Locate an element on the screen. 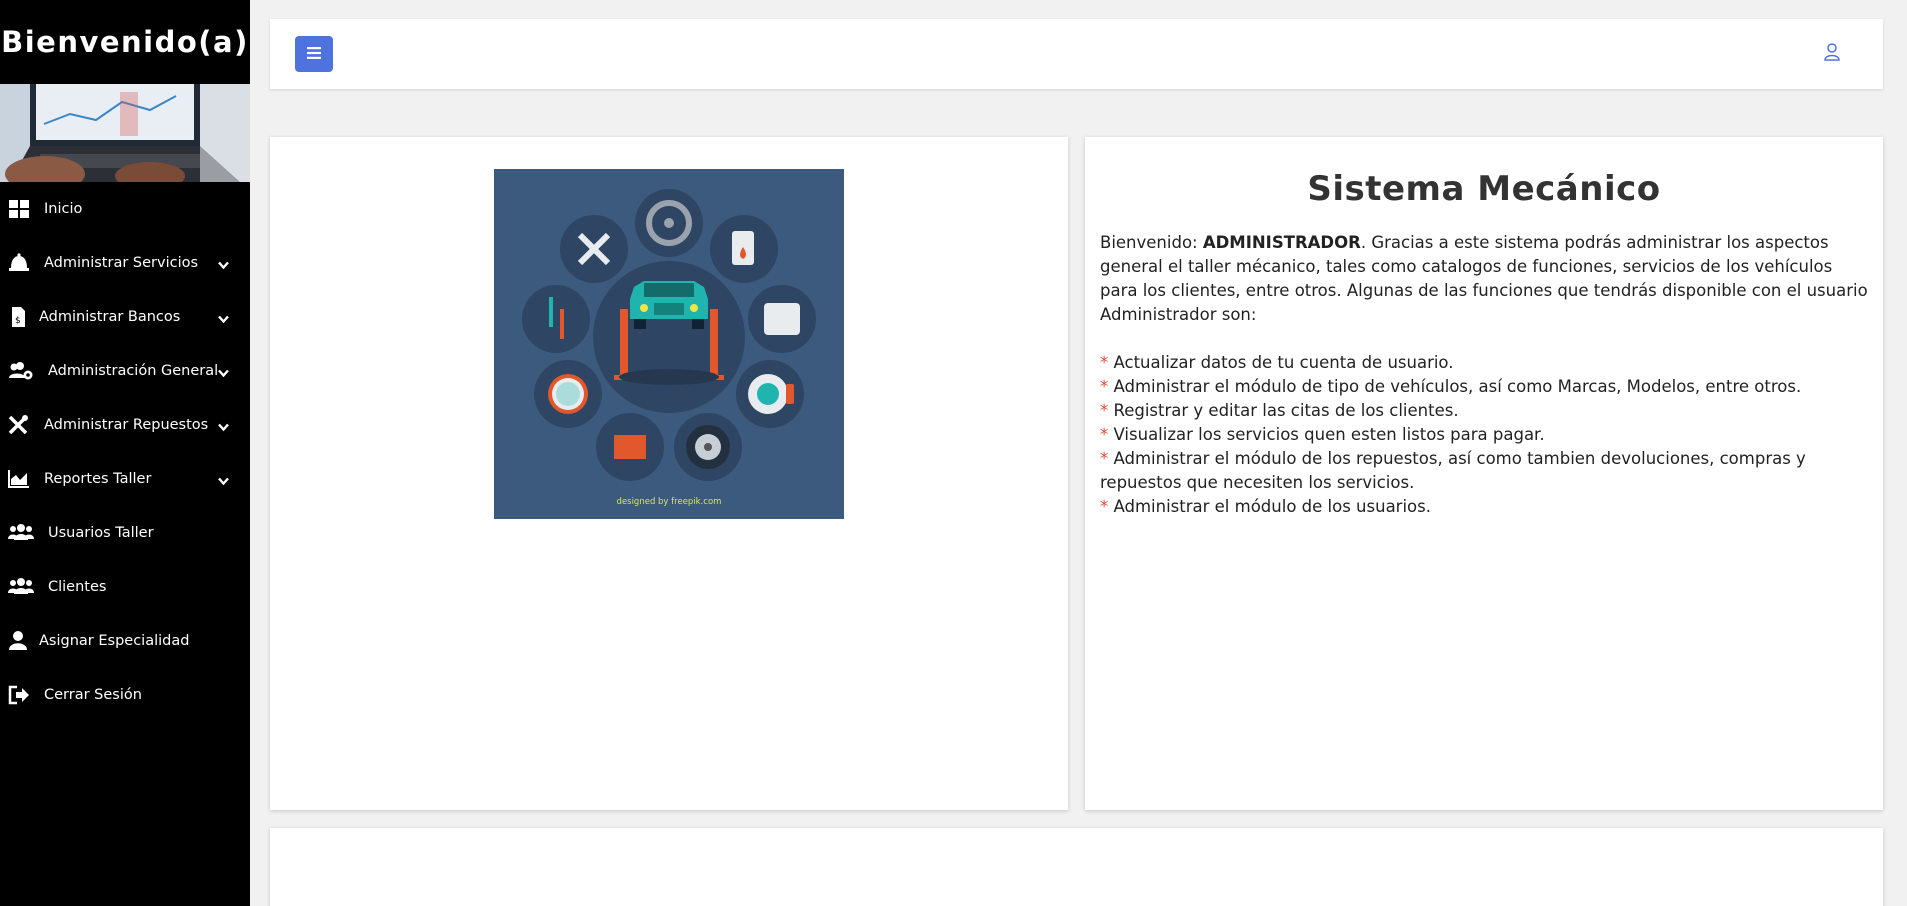 This screenshot has width=1907, height=906. sidebar-item-label: Asignar Especialidad is located at coordinates (114, 641).